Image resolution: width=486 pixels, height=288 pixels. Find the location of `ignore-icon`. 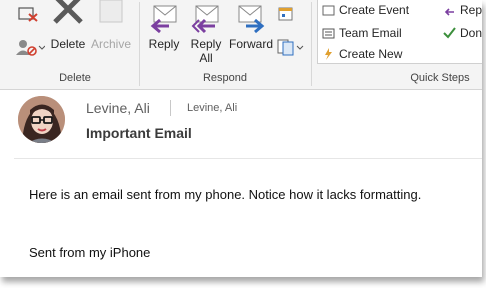

ignore-icon is located at coordinates (28, 14).